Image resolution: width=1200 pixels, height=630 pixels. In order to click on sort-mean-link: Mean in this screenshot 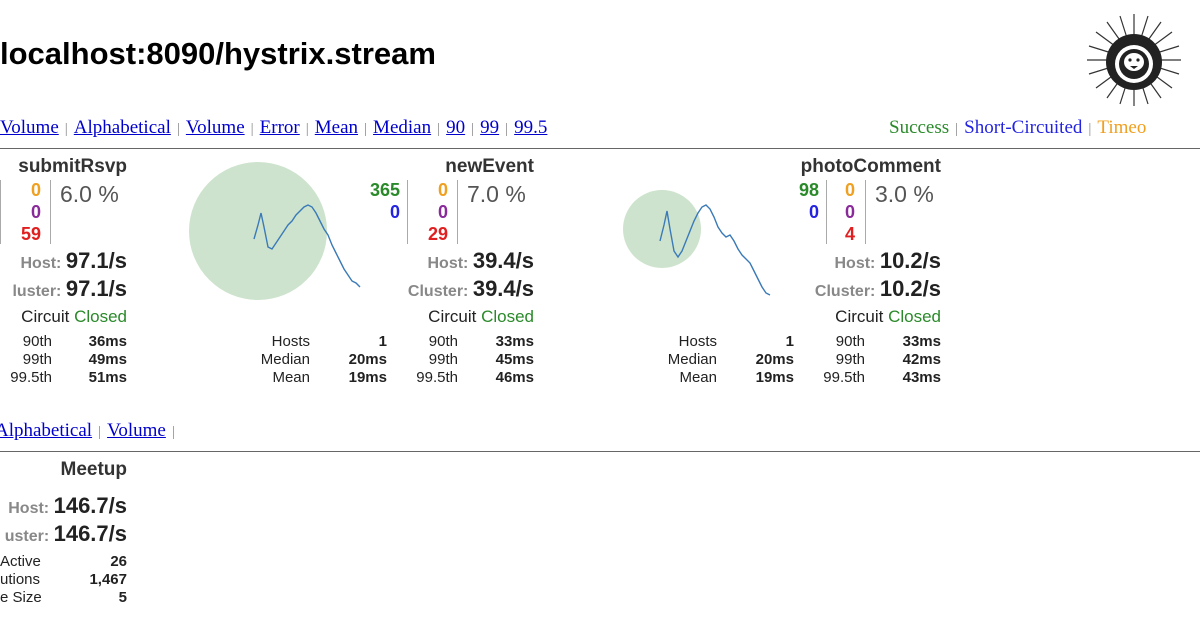, I will do `click(336, 127)`.